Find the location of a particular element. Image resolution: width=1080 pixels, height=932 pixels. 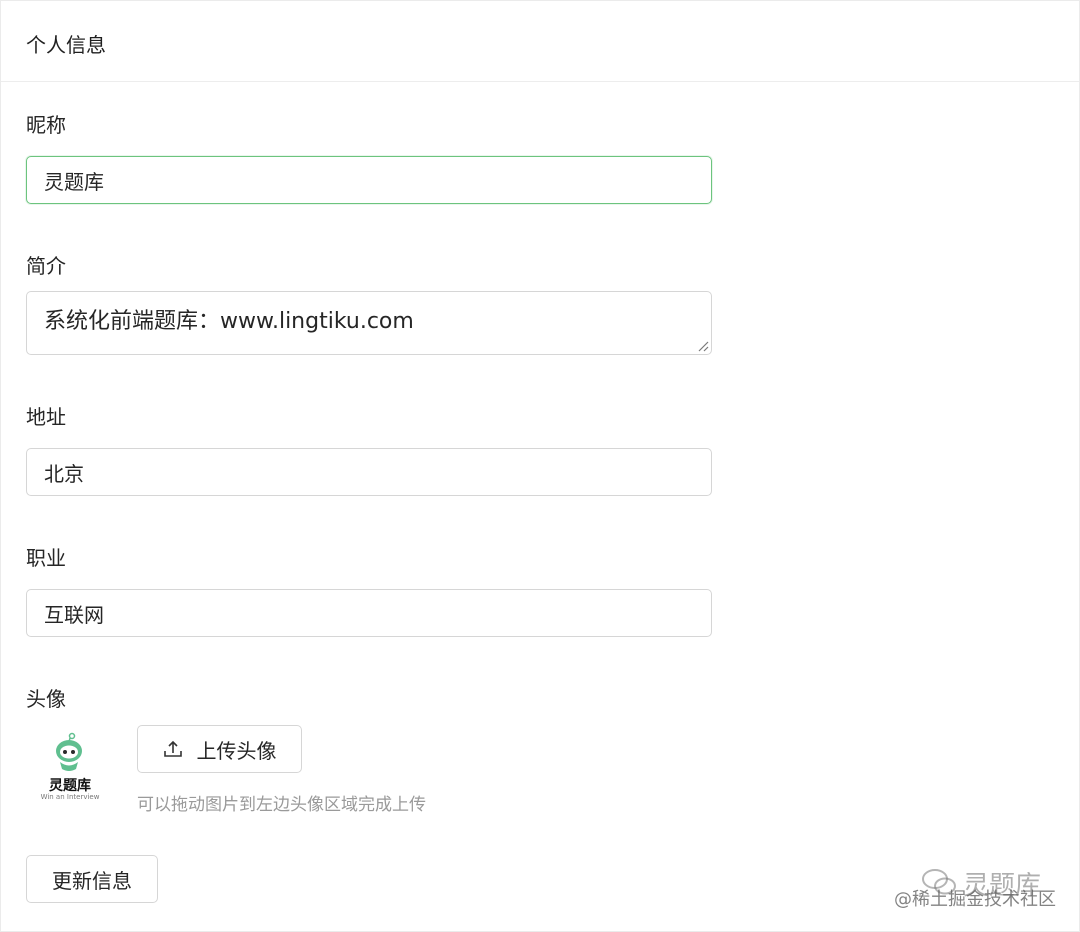

bio-label: 简介 is located at coordinates (46, 266).